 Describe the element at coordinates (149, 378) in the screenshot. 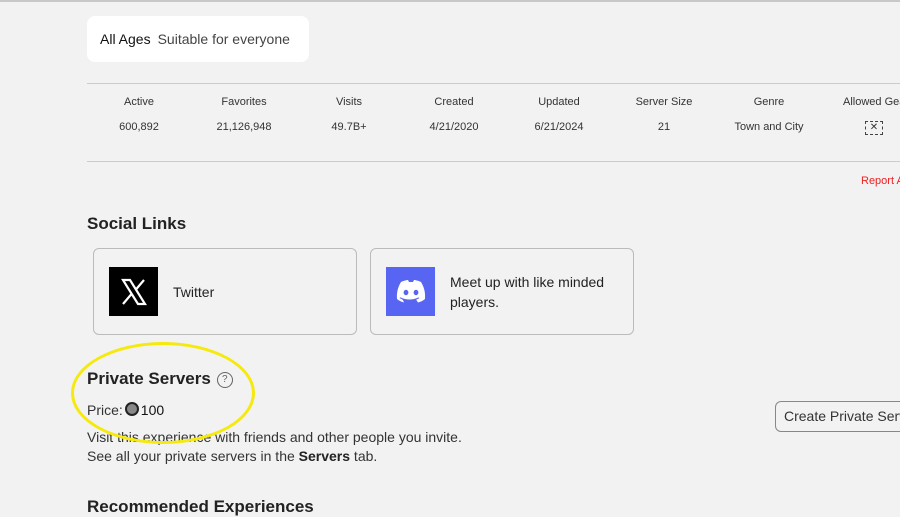

I see `private-servers-title-text: Private Servers` at that location.